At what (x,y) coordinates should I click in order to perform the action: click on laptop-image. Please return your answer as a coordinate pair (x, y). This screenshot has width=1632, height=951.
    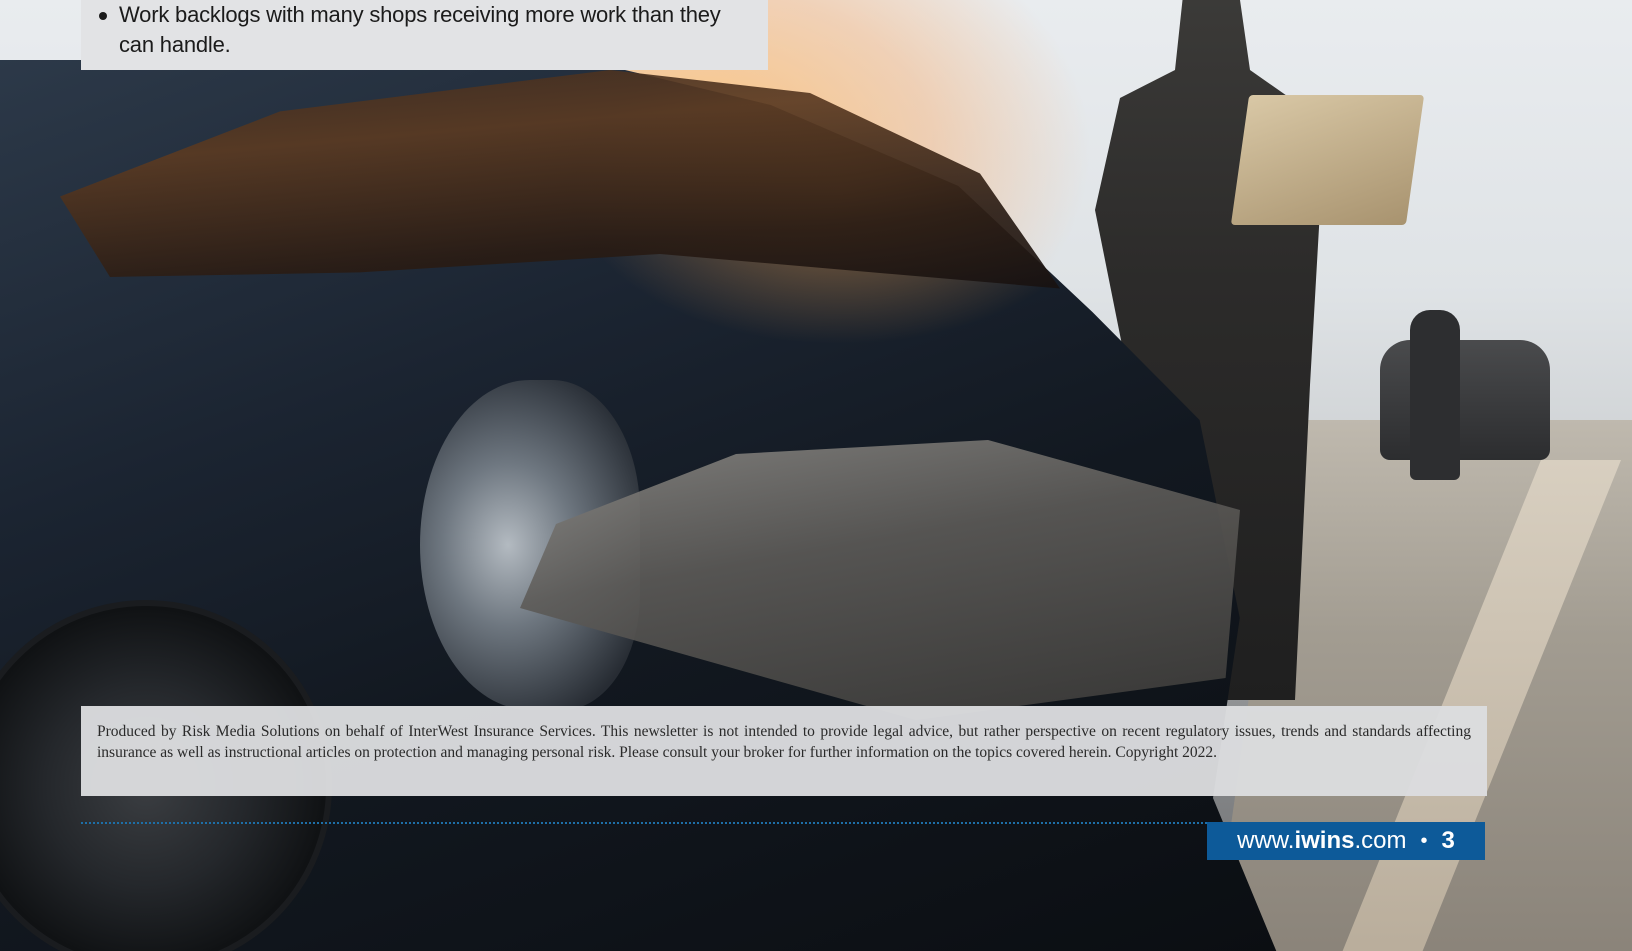
    Looking at the image, I should click on (1327, 160).